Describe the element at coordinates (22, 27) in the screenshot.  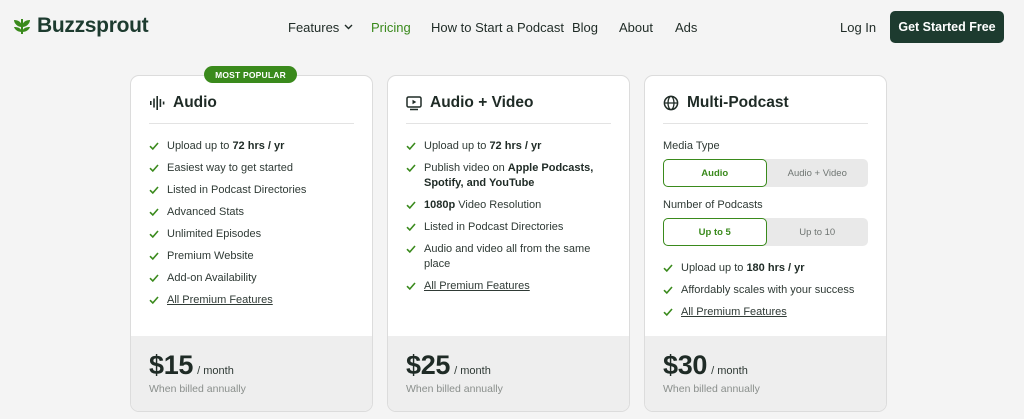
I see `leaf-logo-icon` at that location.